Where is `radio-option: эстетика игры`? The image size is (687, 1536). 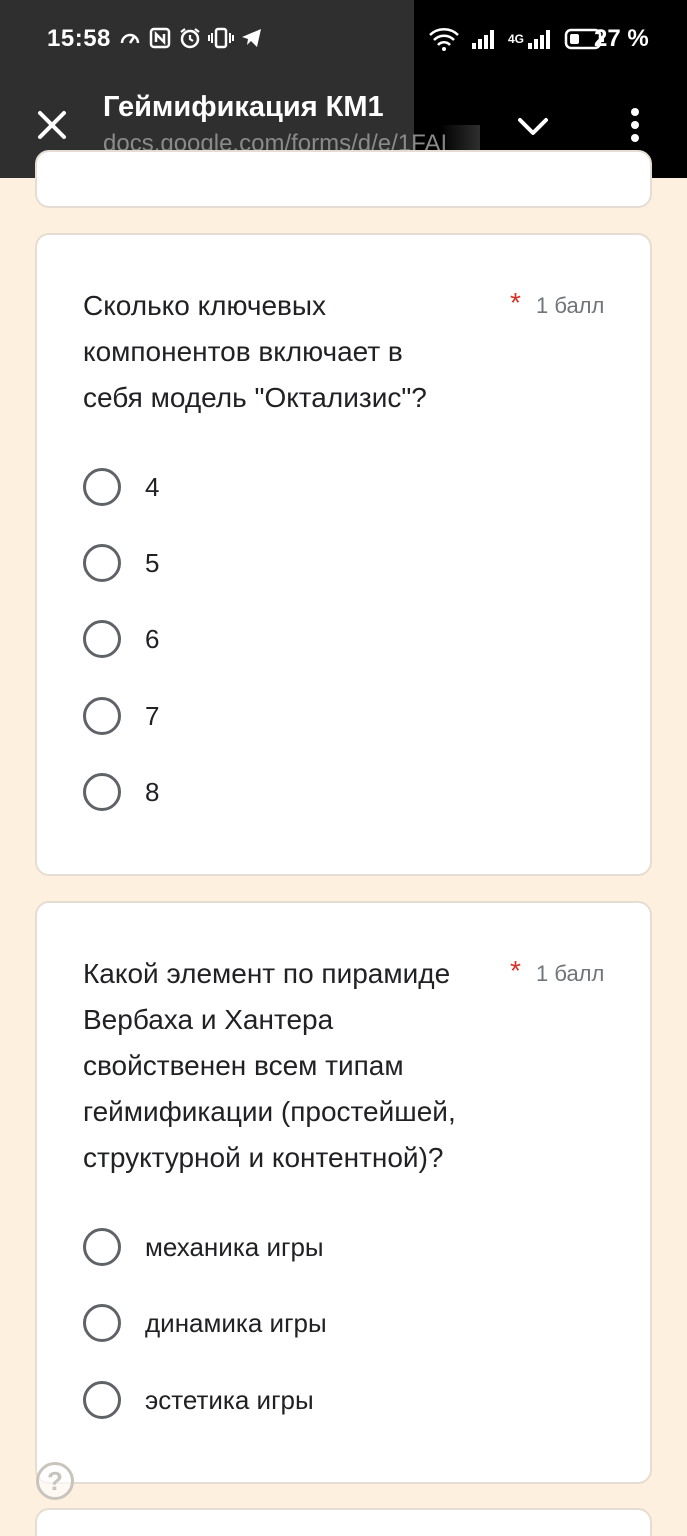
radio-option: эстетика игры is located at coordinates (198, 1400).